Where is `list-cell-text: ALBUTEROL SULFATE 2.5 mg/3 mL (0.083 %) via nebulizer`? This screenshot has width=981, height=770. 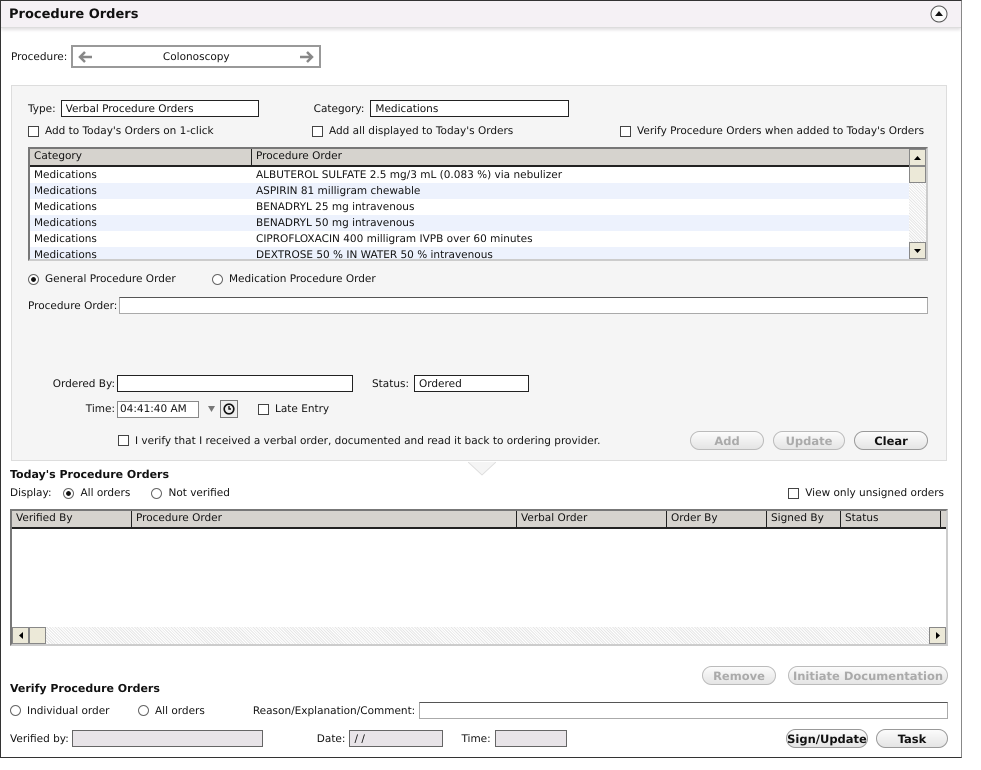 list-cell-text: ALBUTEROL SULFATE 2.5 mg/3 mL (0.083 %) via nebulizer is located at coordinates (409, 175).